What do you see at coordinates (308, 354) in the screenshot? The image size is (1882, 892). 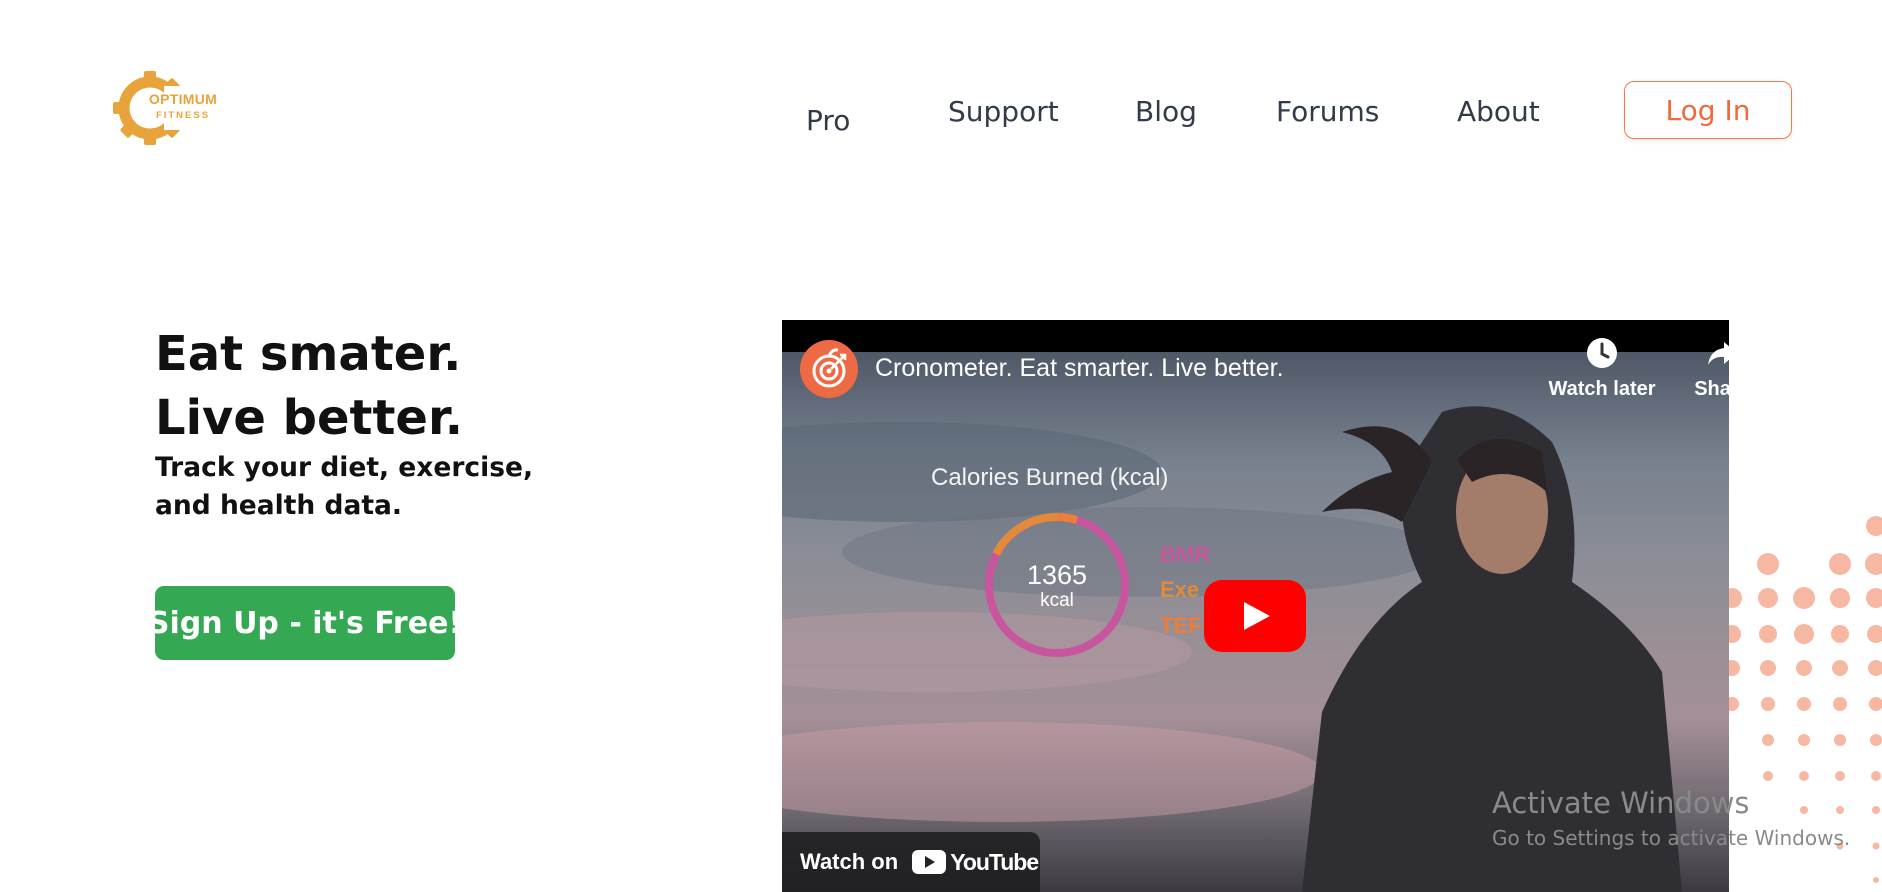 I see `hero-headline-line1: Eat smater.` at bounding box center [308, 354].